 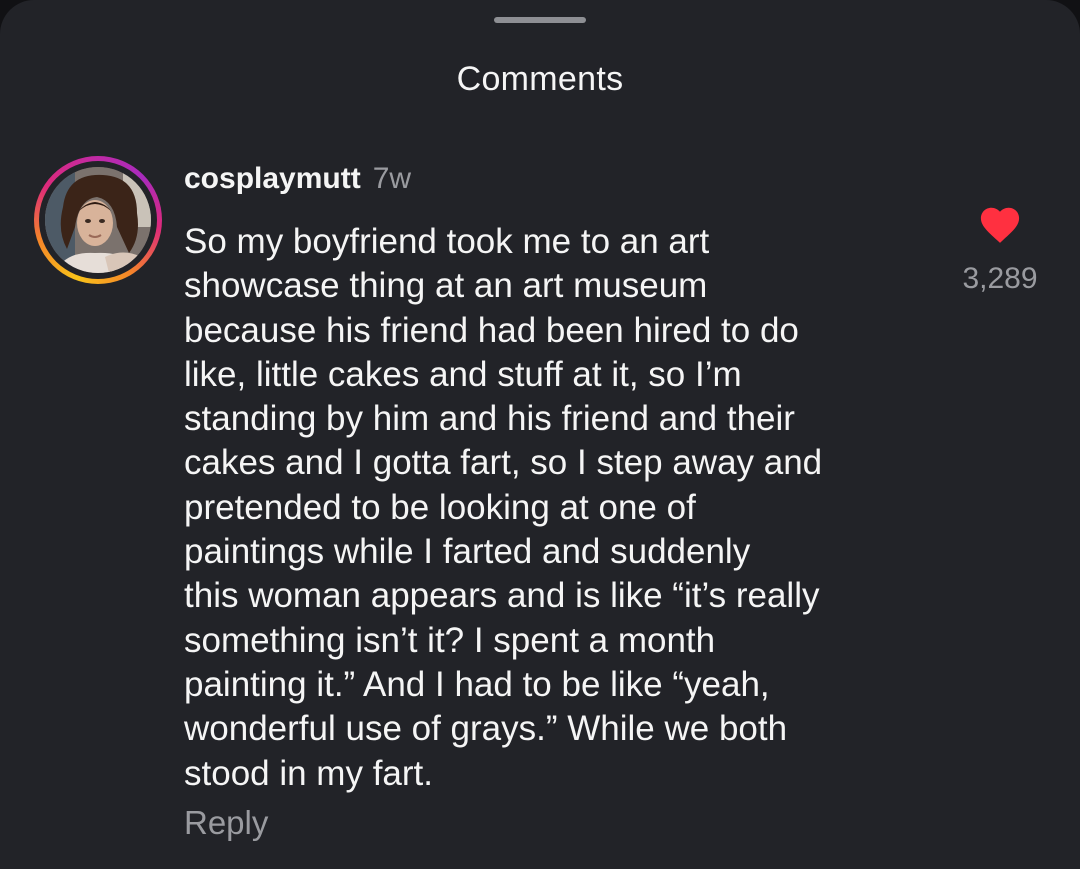 I want to click on sheet-title: Comments, so click(x=540, y=79).